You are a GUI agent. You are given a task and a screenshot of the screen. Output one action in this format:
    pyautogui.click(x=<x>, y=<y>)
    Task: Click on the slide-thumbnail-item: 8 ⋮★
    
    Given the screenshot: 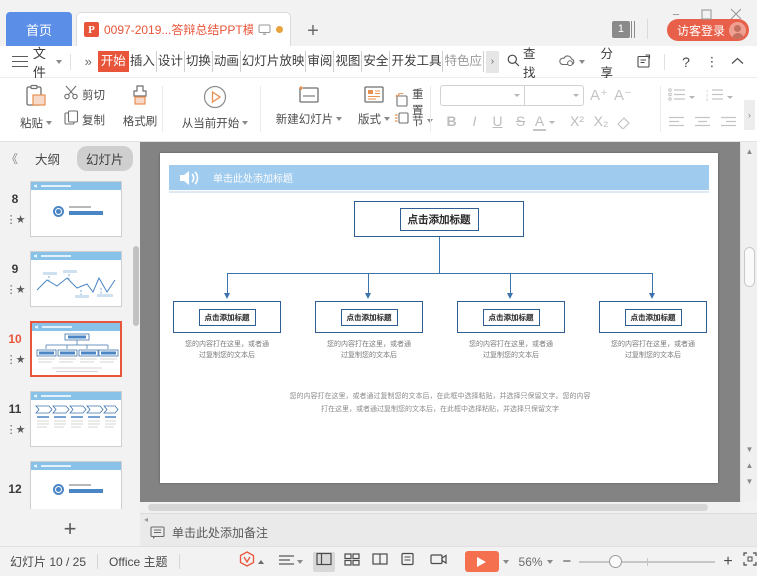 What is the action you would take?
    pyautogui.click(x=70, y=209)
    